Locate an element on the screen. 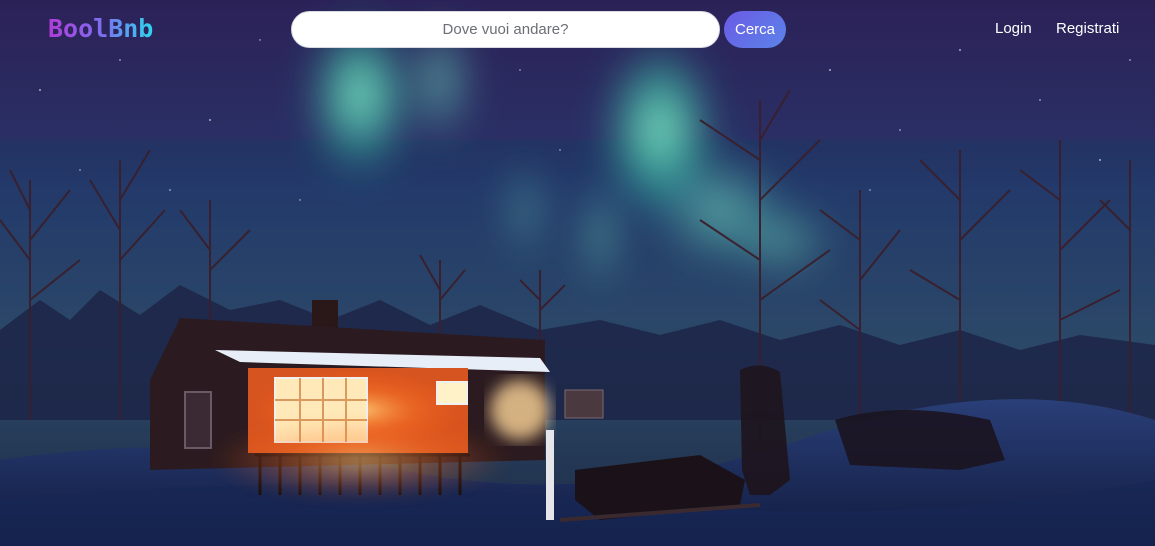  register-link: Registrati is located at coordinates (1087, 28).